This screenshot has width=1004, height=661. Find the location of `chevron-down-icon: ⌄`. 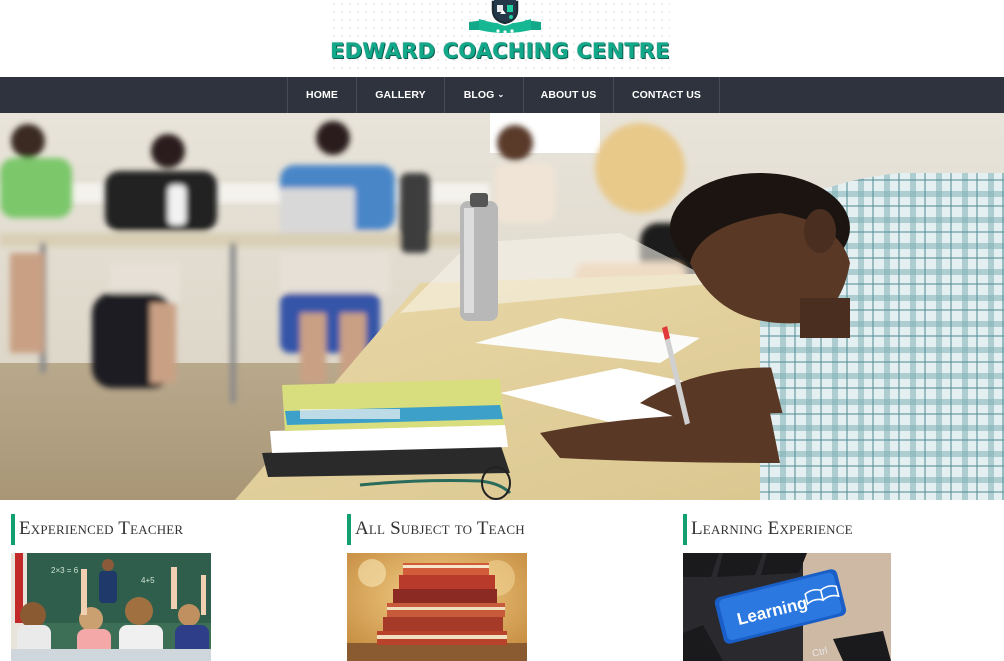

chevron-down-icon: ⌄ is located at coordinates (501, 94).